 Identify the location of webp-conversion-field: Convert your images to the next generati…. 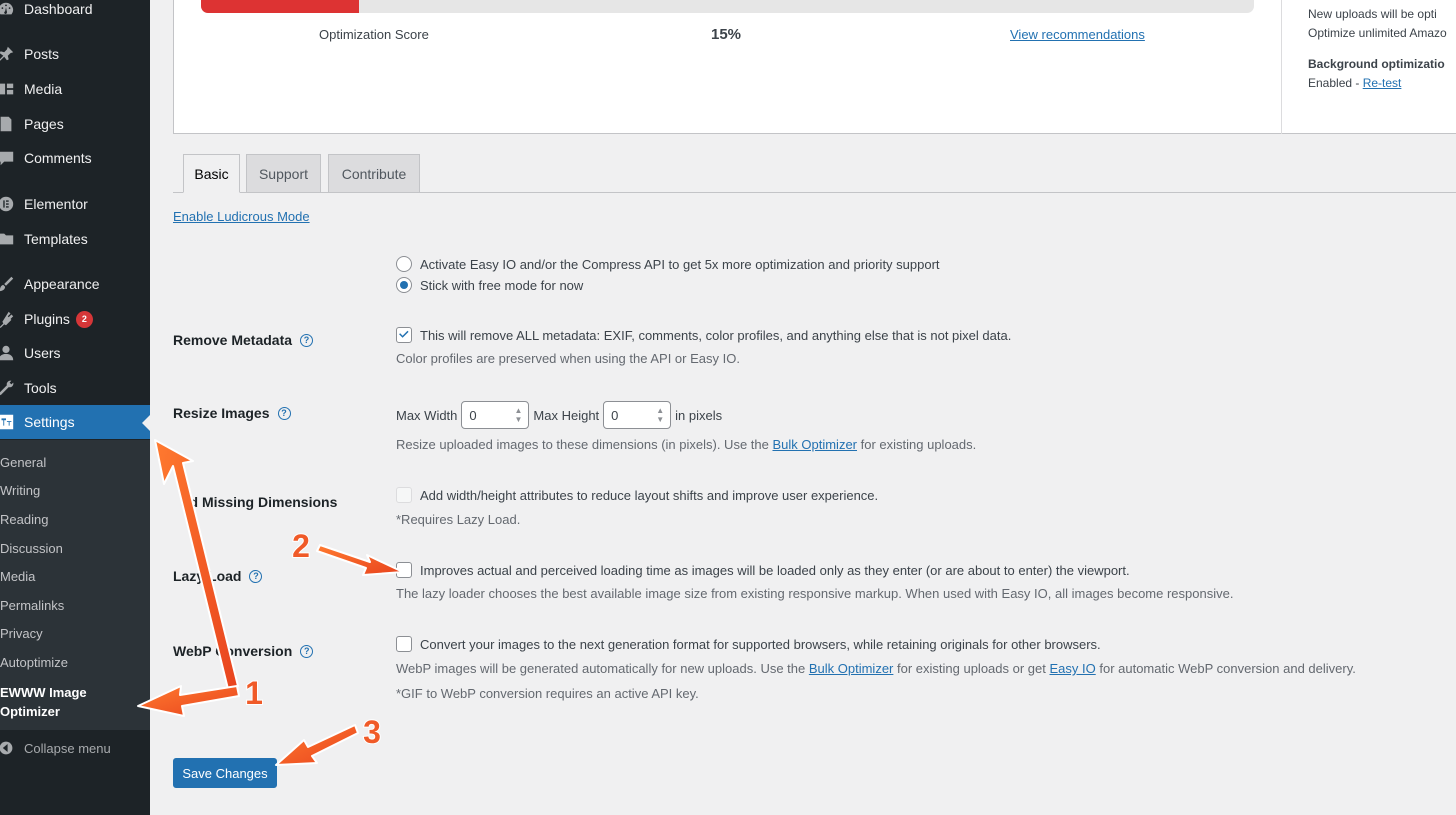
(748, 644).